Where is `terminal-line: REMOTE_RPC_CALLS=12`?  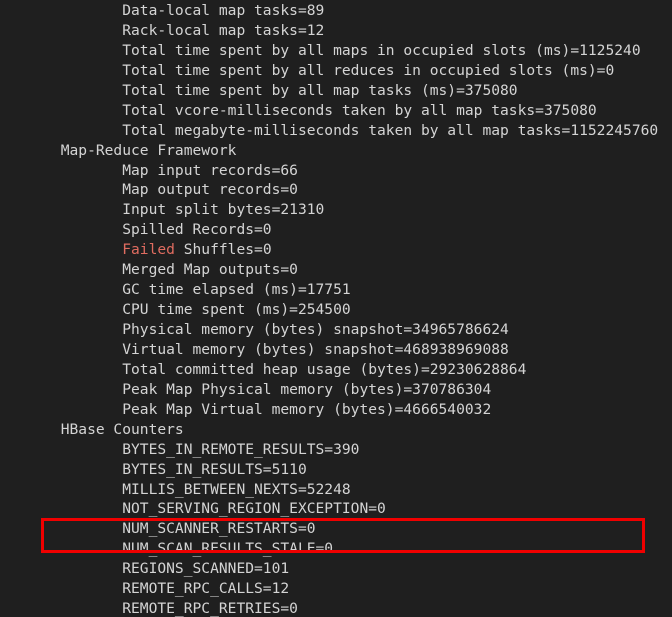
terminal-line: REMOTE_RPC_CALLS=12 is located at coordinates (149, 589).